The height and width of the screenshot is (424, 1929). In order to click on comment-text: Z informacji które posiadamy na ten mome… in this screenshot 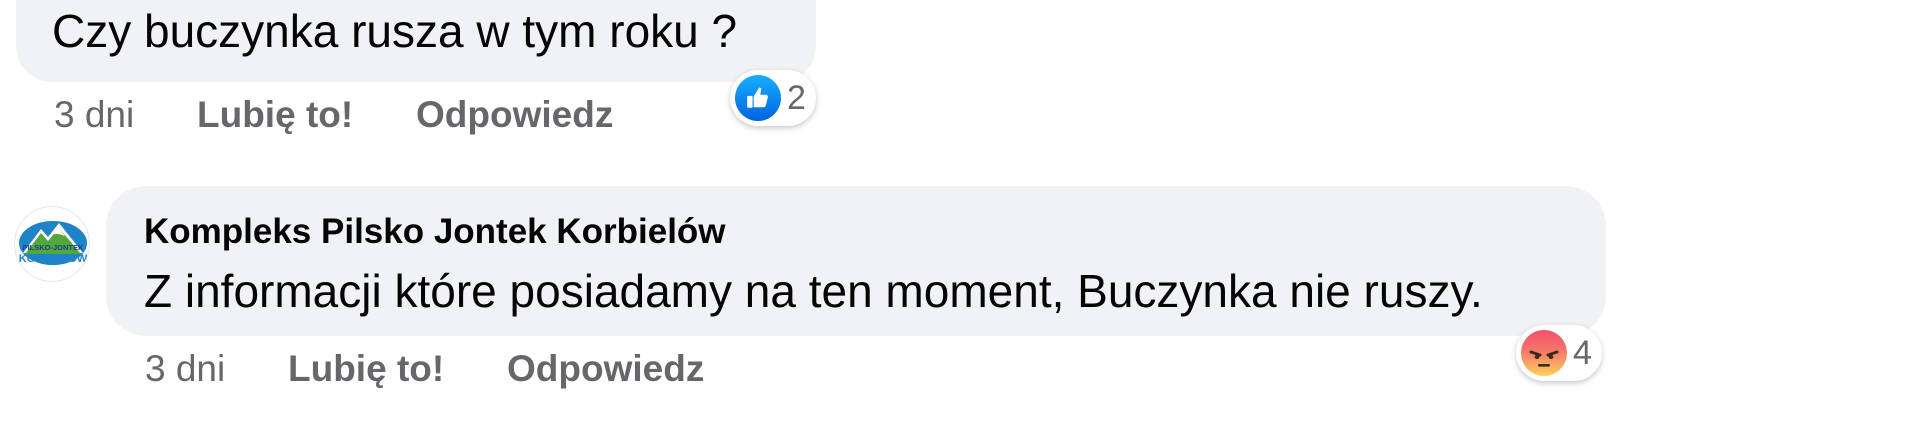, I will do `click(813, 291)`.